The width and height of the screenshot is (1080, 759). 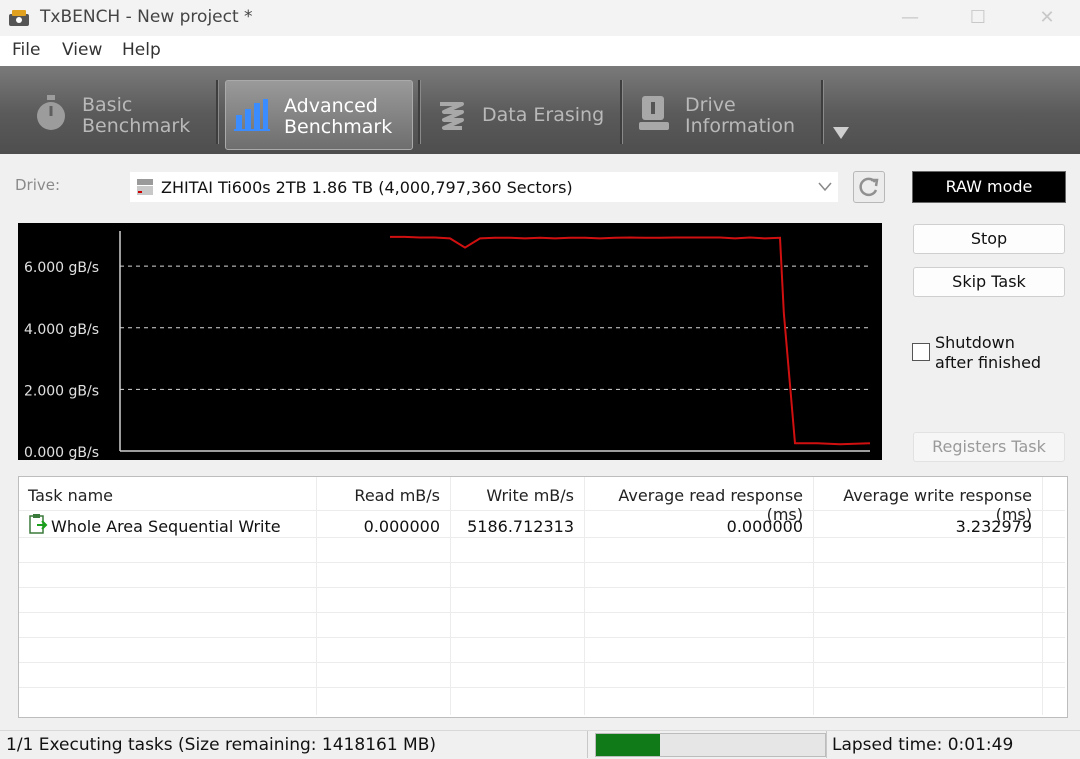 I want to click on tab-data-erasing: Data Erasing, so click(x=523, y=114).